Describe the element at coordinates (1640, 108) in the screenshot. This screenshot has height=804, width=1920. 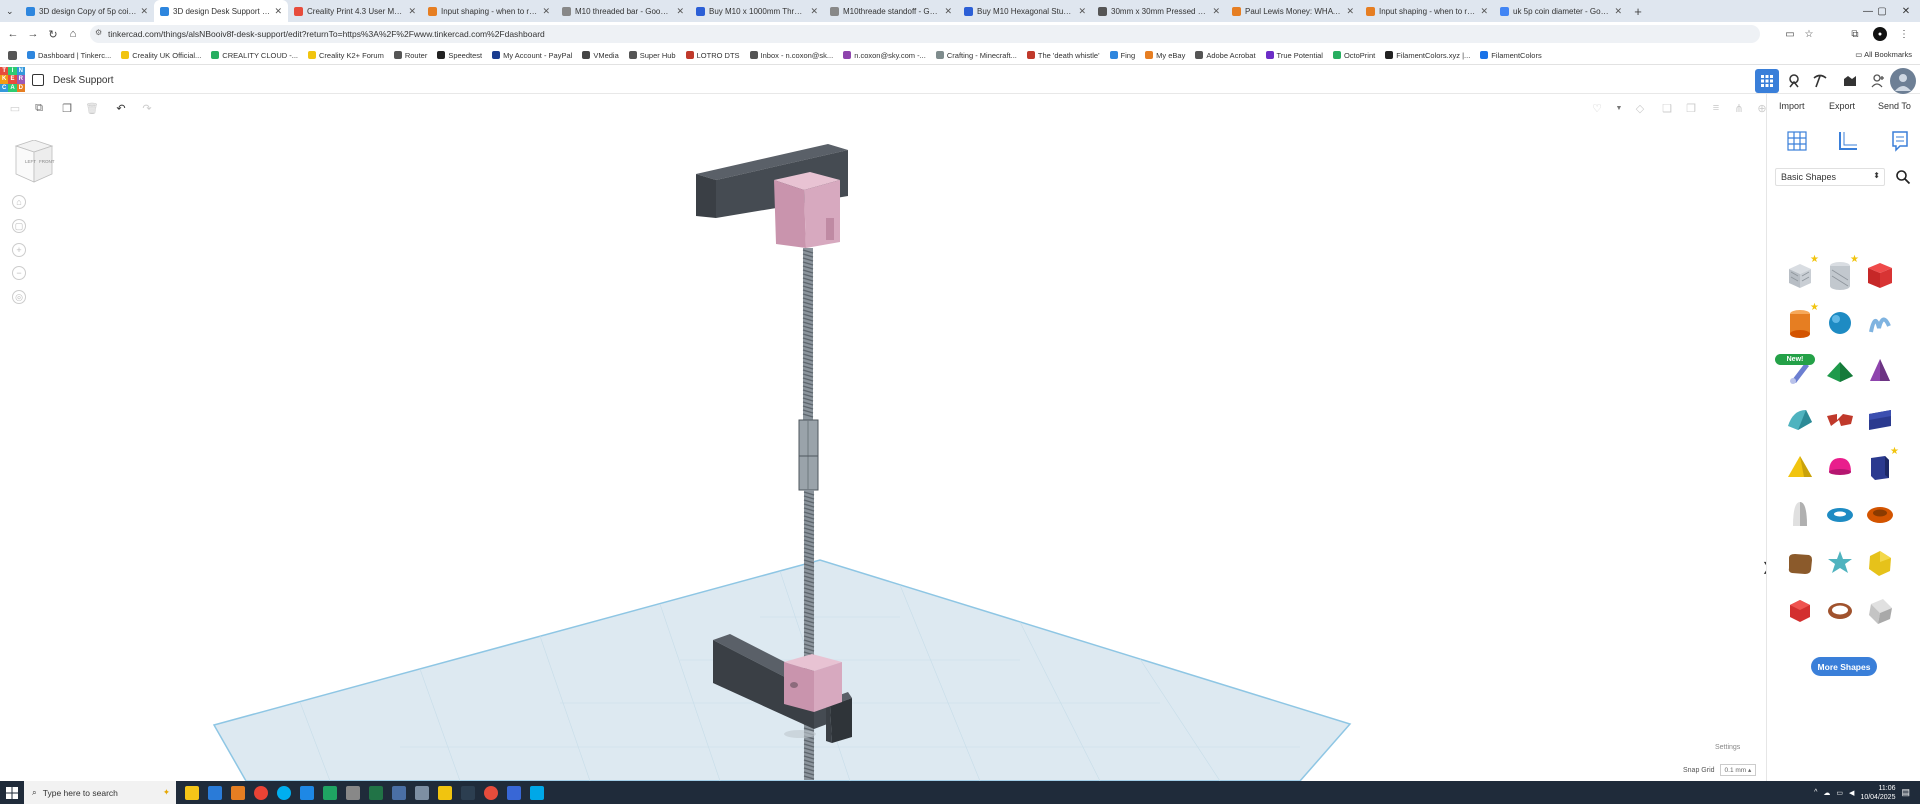
I see `workplane-icon: ◇` at that location.